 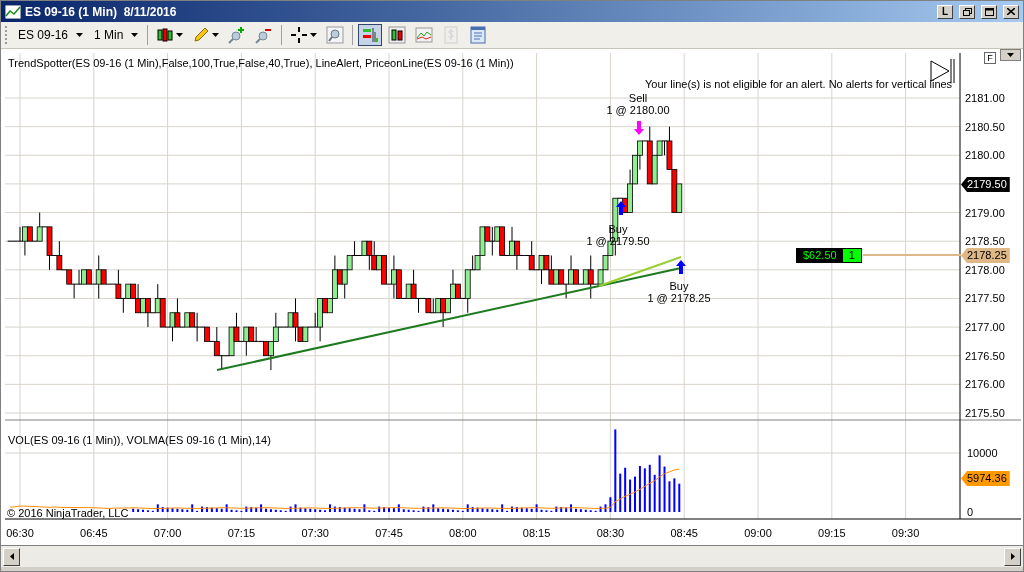 What do you see at coordinates (679, 298) in the screenshot?
I see `execution-fill: 1 @ 2178.25` at bounding box center [679, 298].